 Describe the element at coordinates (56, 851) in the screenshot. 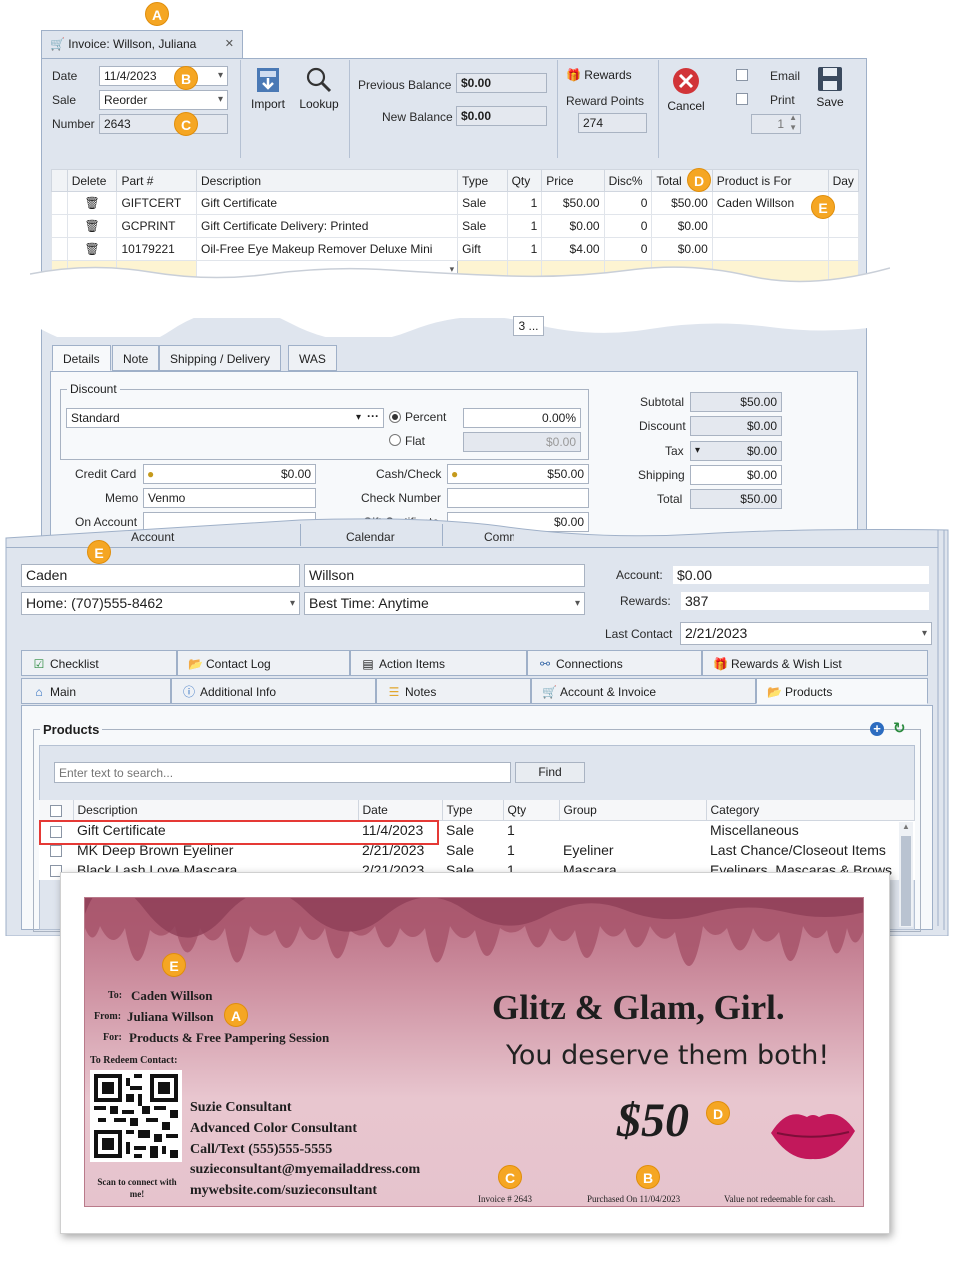

I see `row-checkbox` at that location.